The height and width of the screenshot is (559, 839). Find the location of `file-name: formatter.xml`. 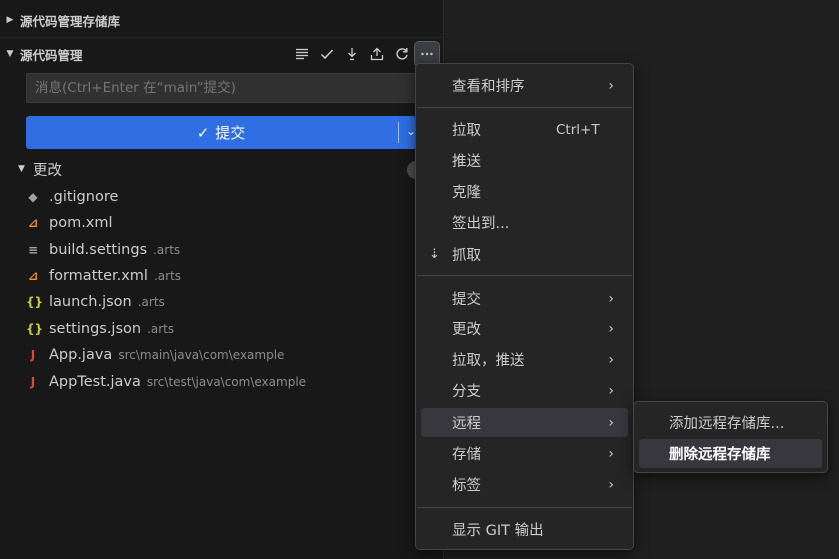

file-name: formatter.xml is located at coordinates (98, 276).